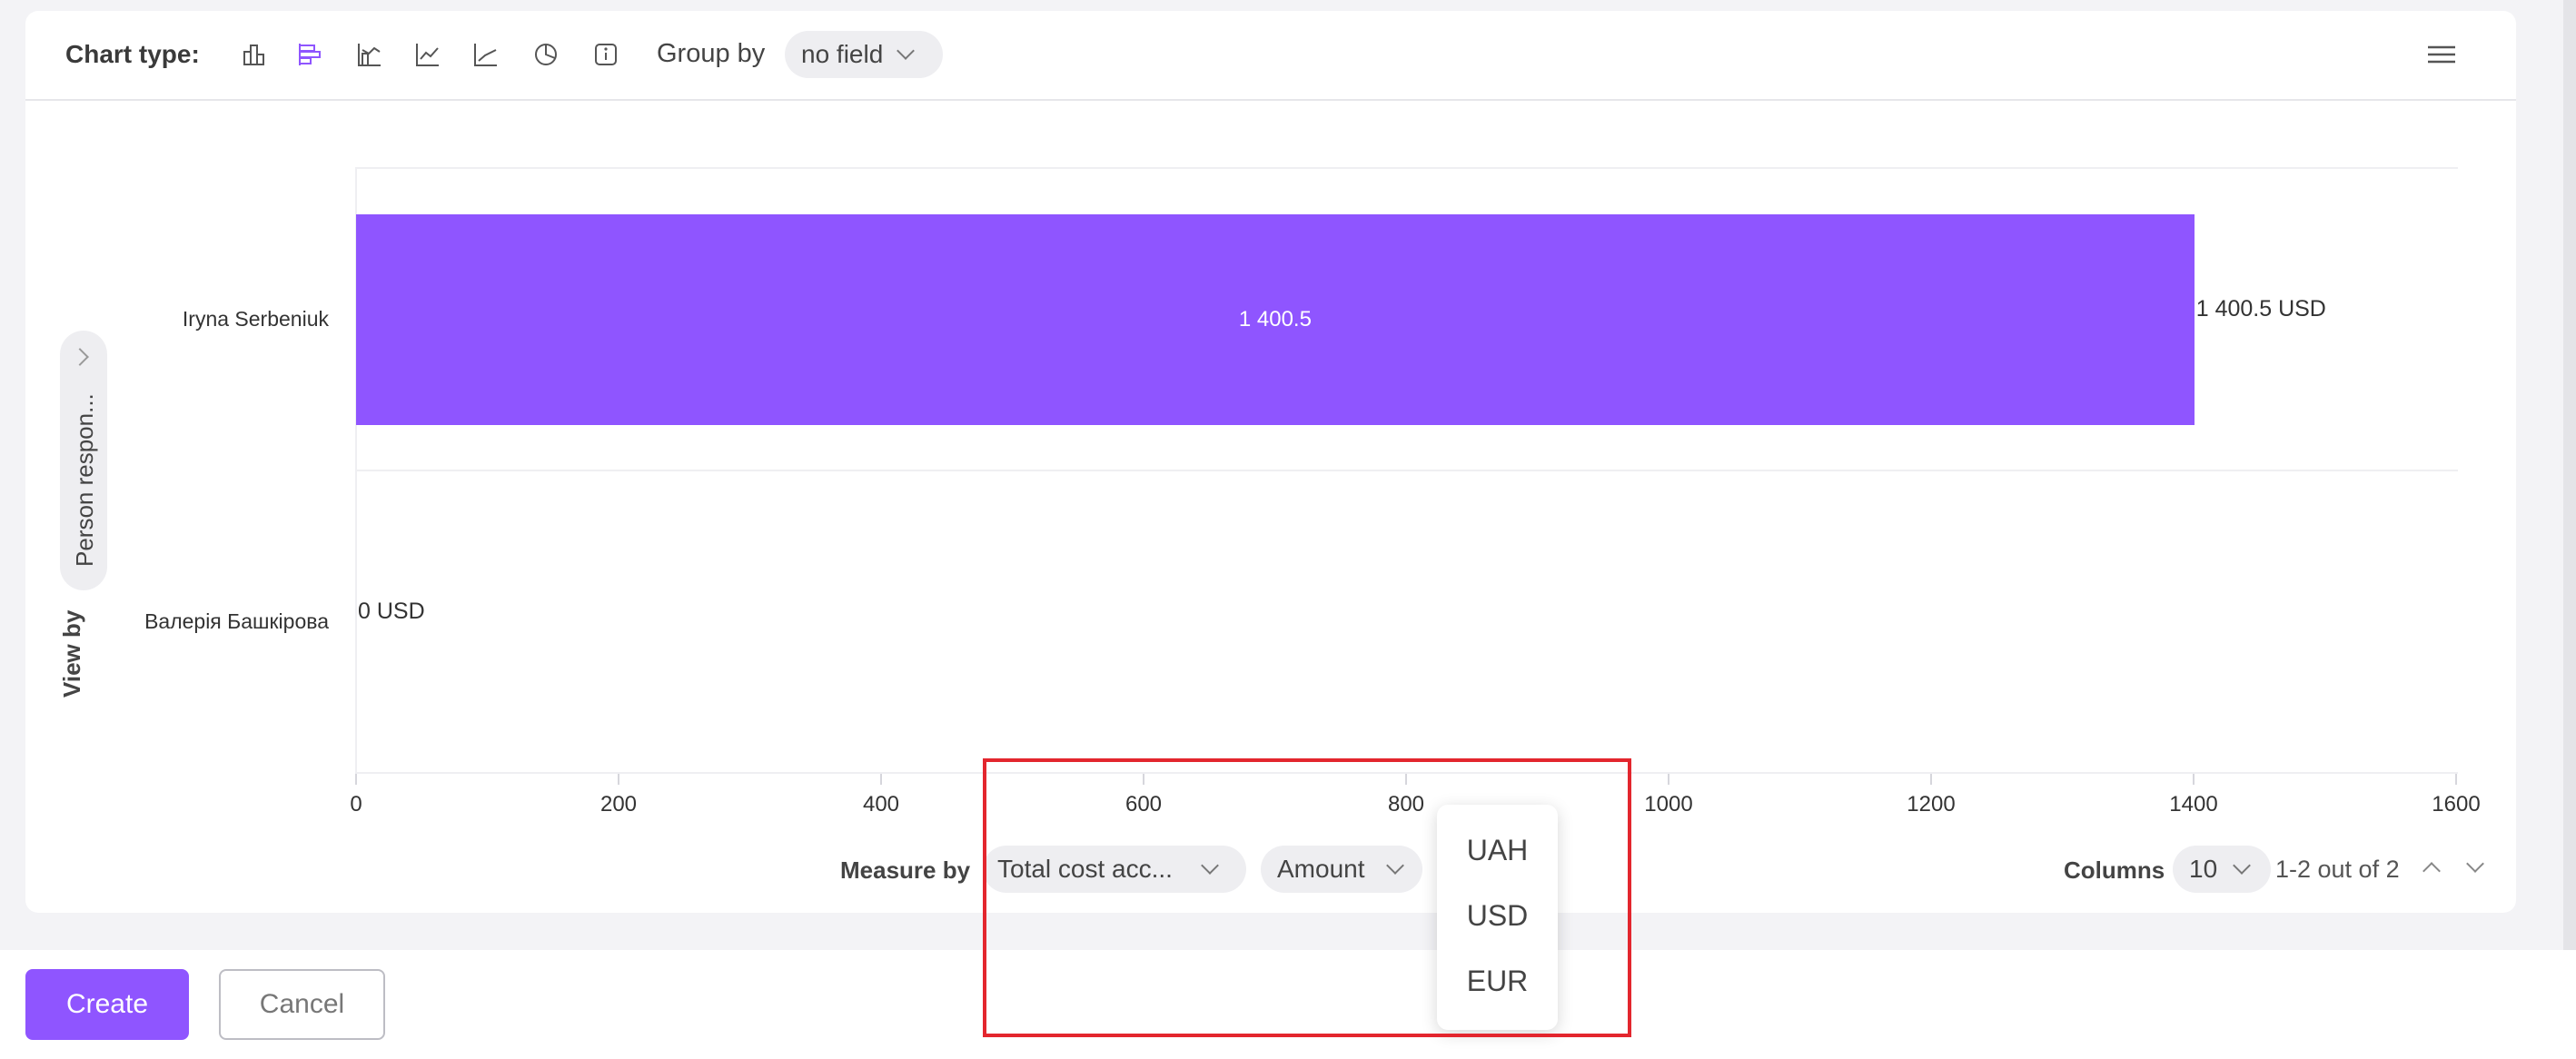 Image resolution: width=2576 pixels, height=1059 pixels. I want to click on highlight-box, so click(1307, 897).